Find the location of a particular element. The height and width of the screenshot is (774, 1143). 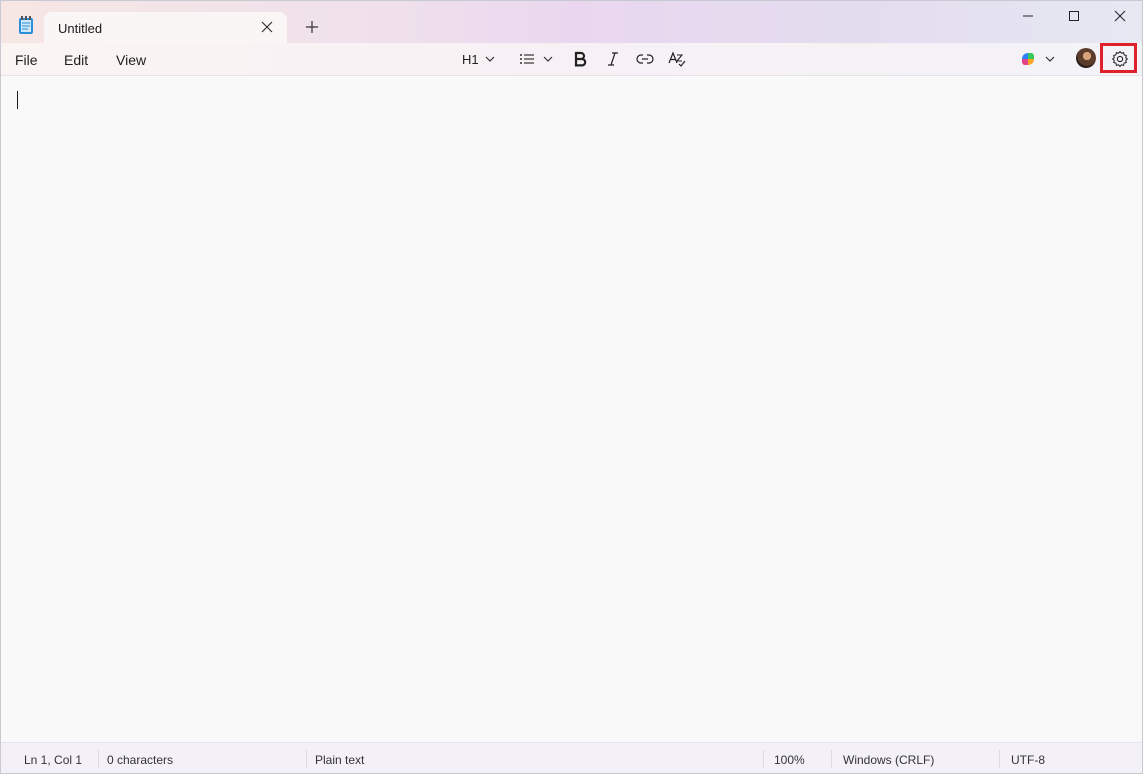

minimize-icon is located at coordinates (1028, 16).